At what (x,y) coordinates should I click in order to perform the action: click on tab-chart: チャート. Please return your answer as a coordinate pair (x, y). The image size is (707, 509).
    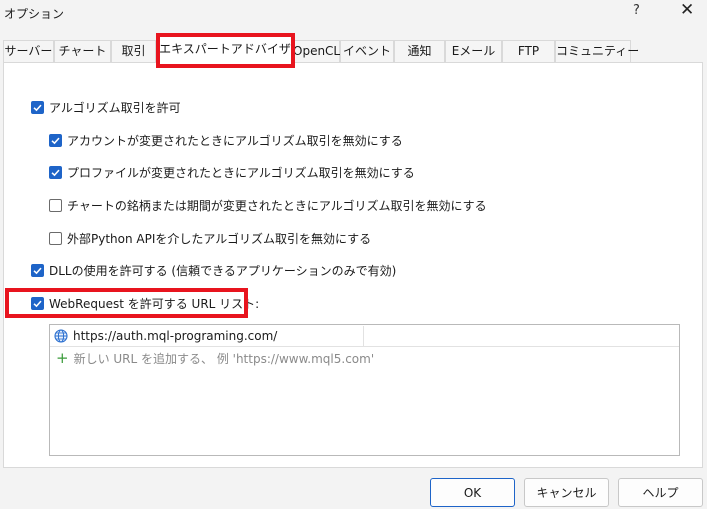
    Looking at the image, I should click on (82, 51).